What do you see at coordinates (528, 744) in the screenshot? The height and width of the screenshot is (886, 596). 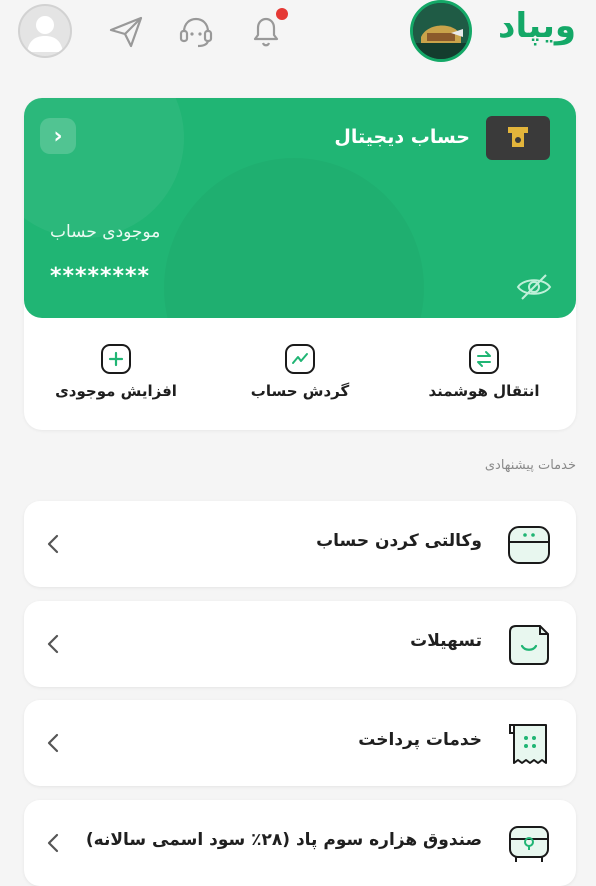 I see `payment-receipt-icon` at bounding box center [528, 744].